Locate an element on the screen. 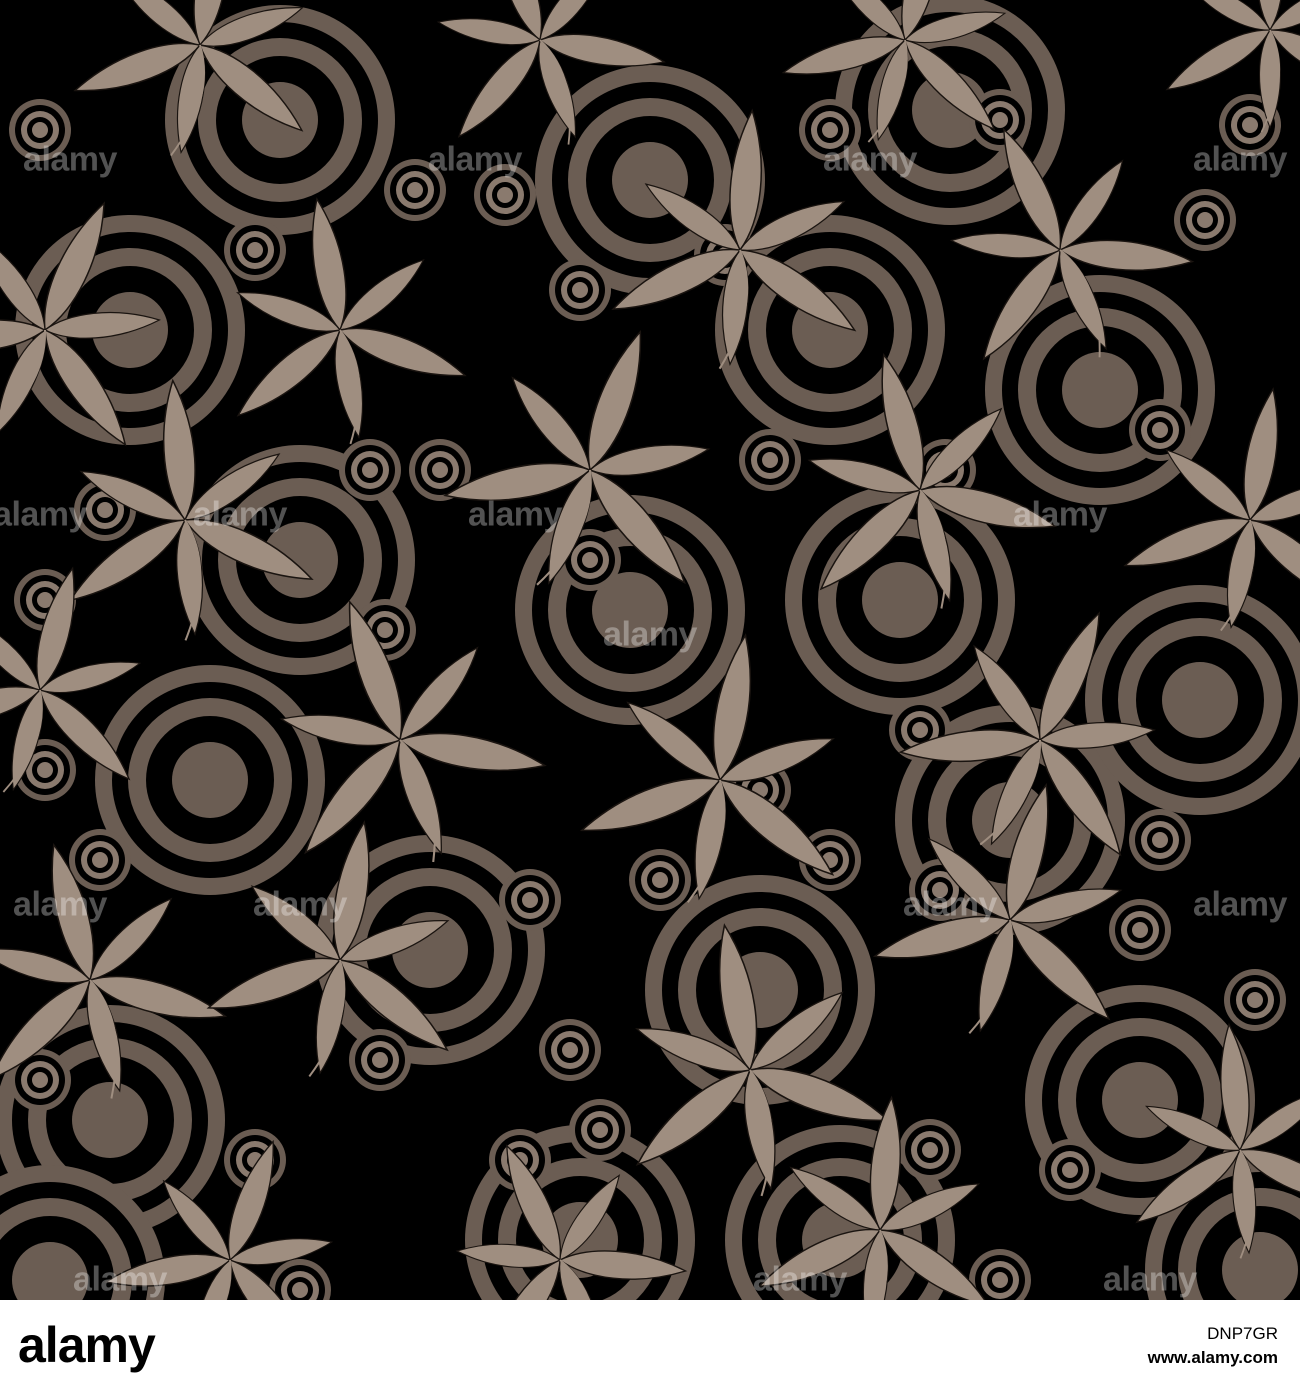  alamy-logo: alamy is located at coordinates (87, 1345).